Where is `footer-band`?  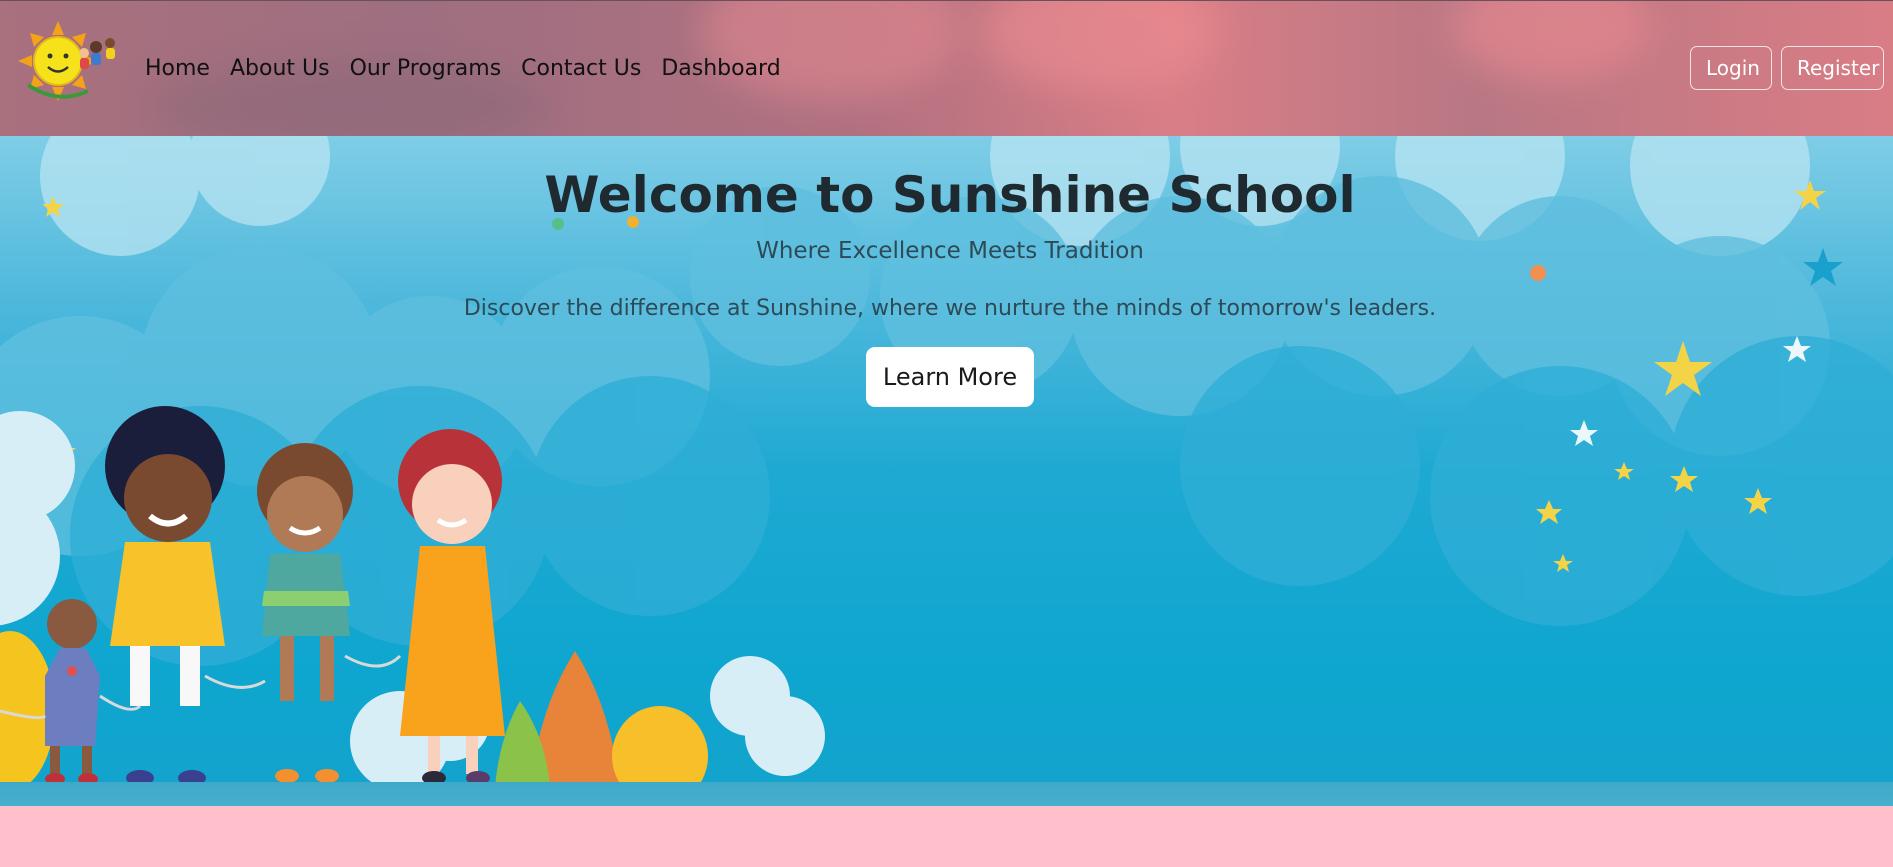
footer-band is located at coordinates (946, 836).